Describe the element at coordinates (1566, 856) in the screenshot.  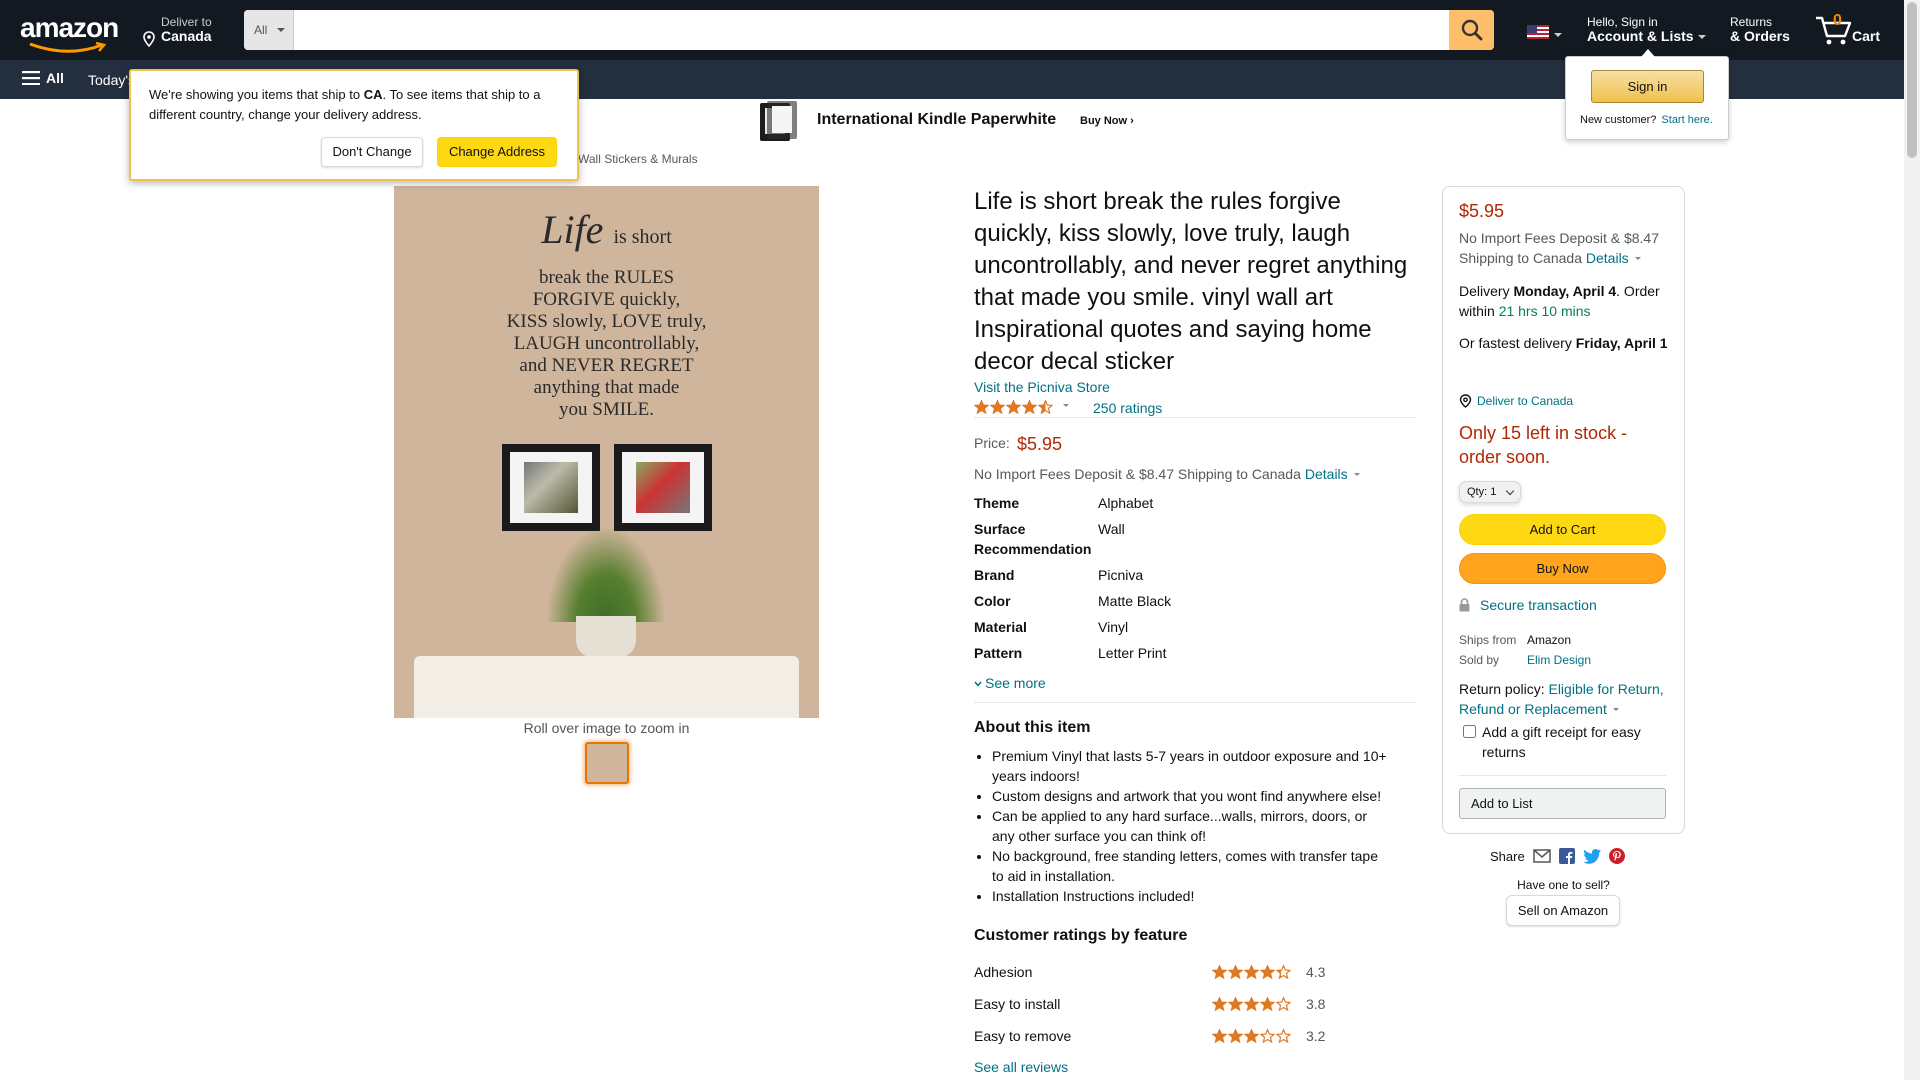
I see `facebook-share-icon` at that location.